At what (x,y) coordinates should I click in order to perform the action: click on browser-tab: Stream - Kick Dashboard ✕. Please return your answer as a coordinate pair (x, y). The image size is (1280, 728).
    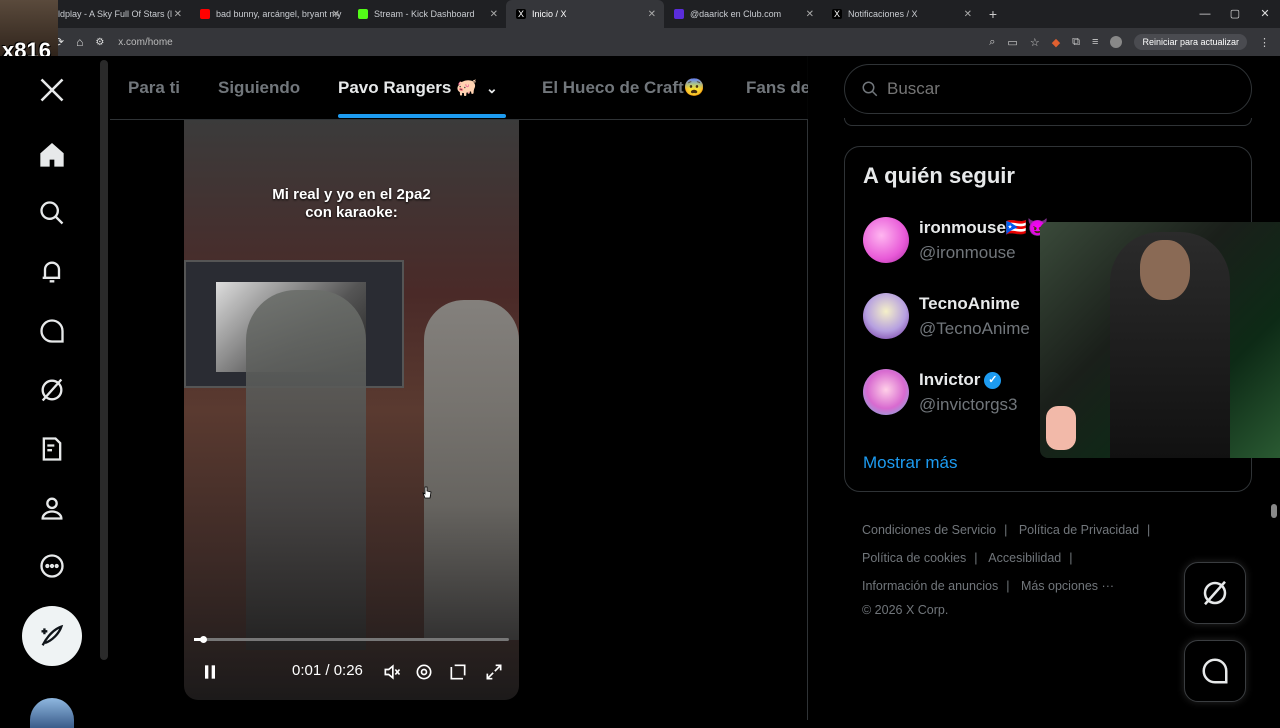
    Looking at the image, I should click on (427, 14).